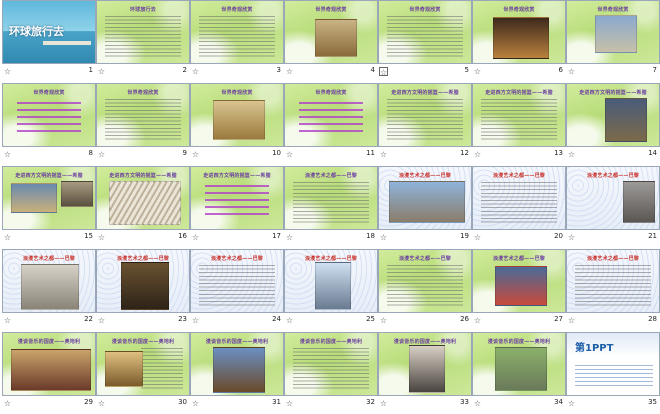 This screenshot has height=414, width=660. I want to click on slide-item: 环球旅行去 ☆ 2, so click(143, 41).